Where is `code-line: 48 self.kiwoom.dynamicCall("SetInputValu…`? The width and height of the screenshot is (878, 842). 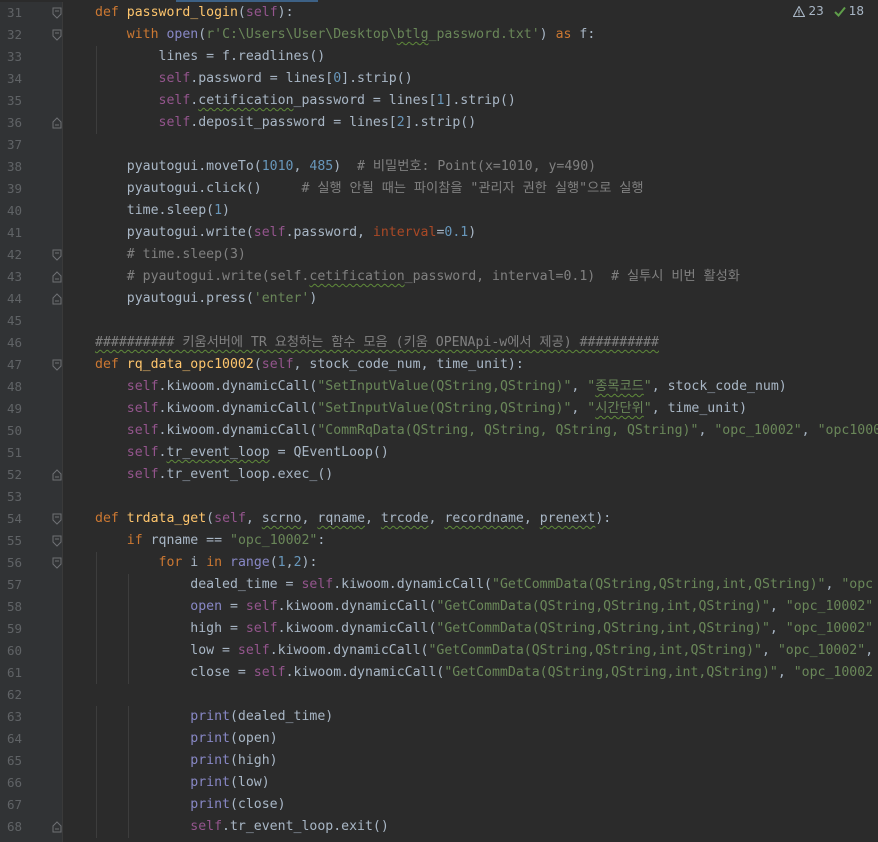 code-line: 48 self.kiwoom.dynamicCall("SetInputValu… is located at coordinates (439, 387).